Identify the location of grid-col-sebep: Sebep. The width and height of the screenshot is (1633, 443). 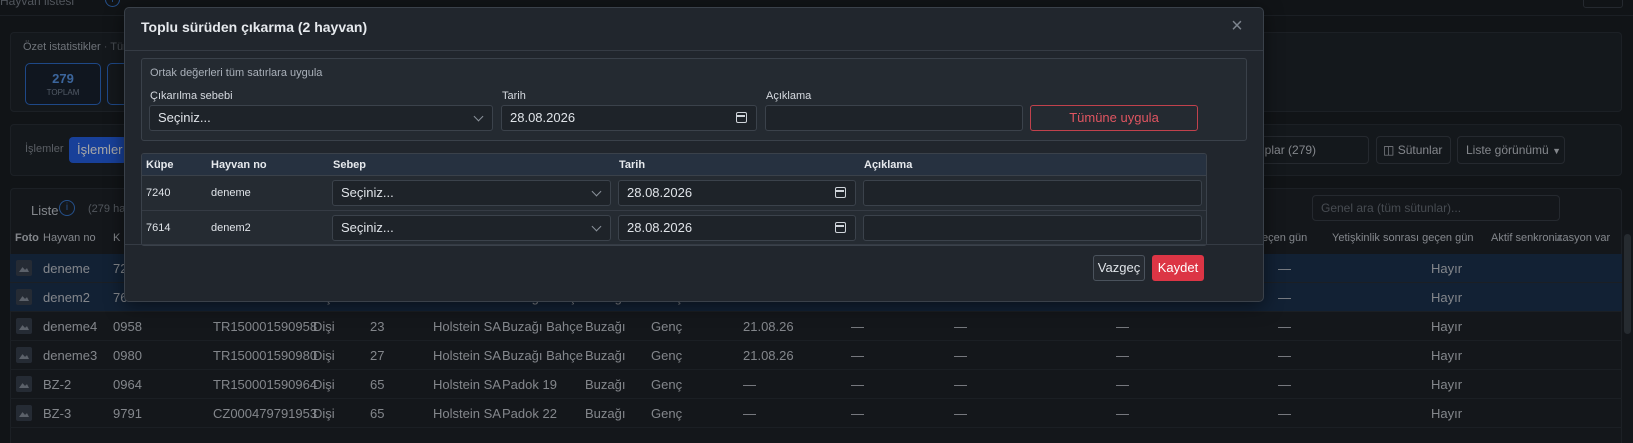
(350, 165).